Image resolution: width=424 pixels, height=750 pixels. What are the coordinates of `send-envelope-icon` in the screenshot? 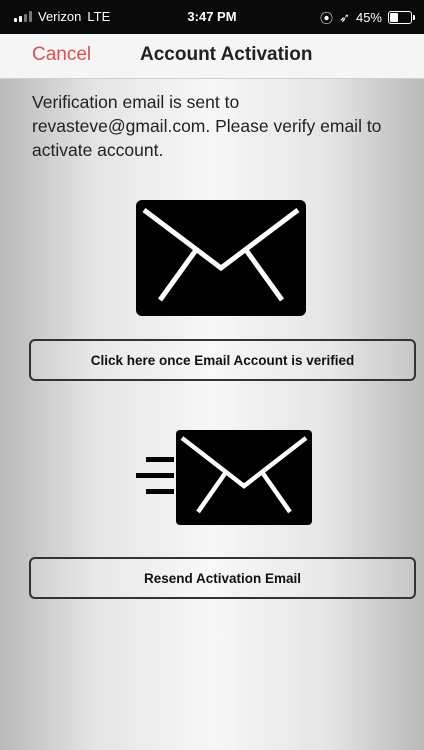 It's located at (224, 477).